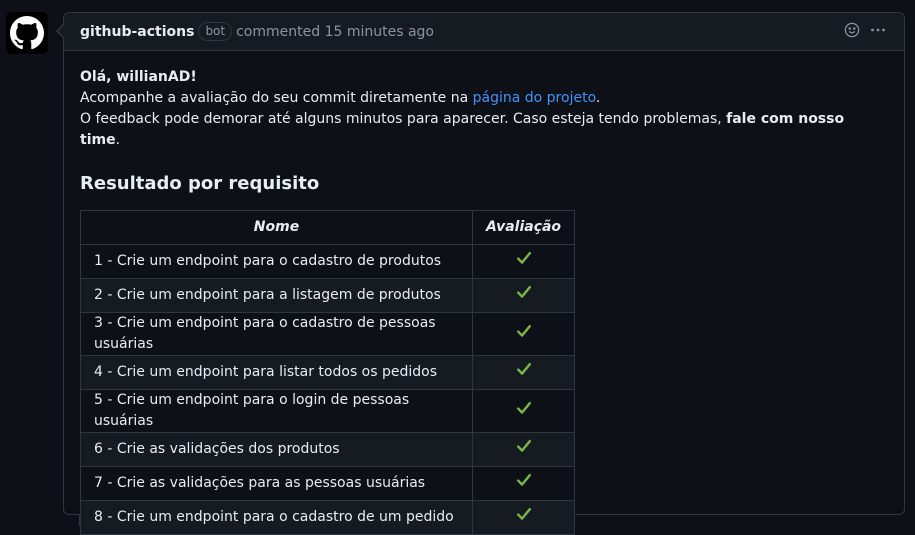 This screenshot has width=915, height=535. I want to click on column-header-avaliacao: Avaliação, so click(523, 227).